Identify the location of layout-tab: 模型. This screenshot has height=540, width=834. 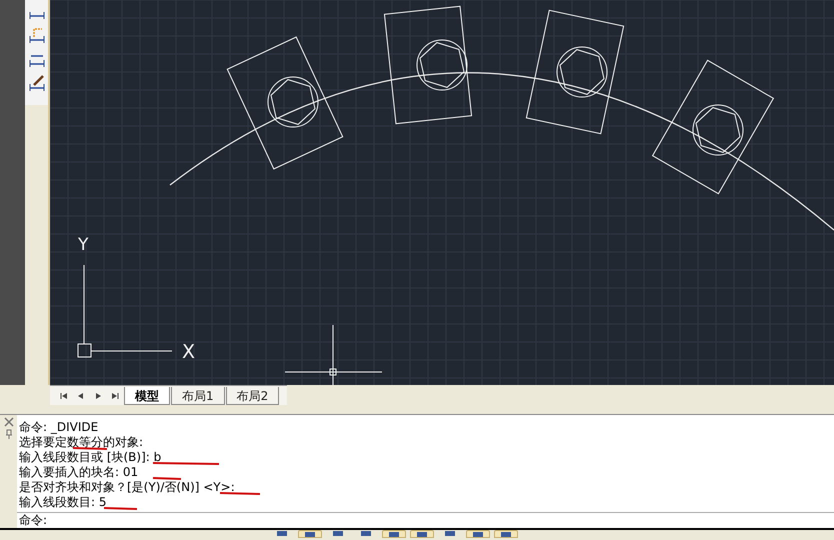
(147, 395).